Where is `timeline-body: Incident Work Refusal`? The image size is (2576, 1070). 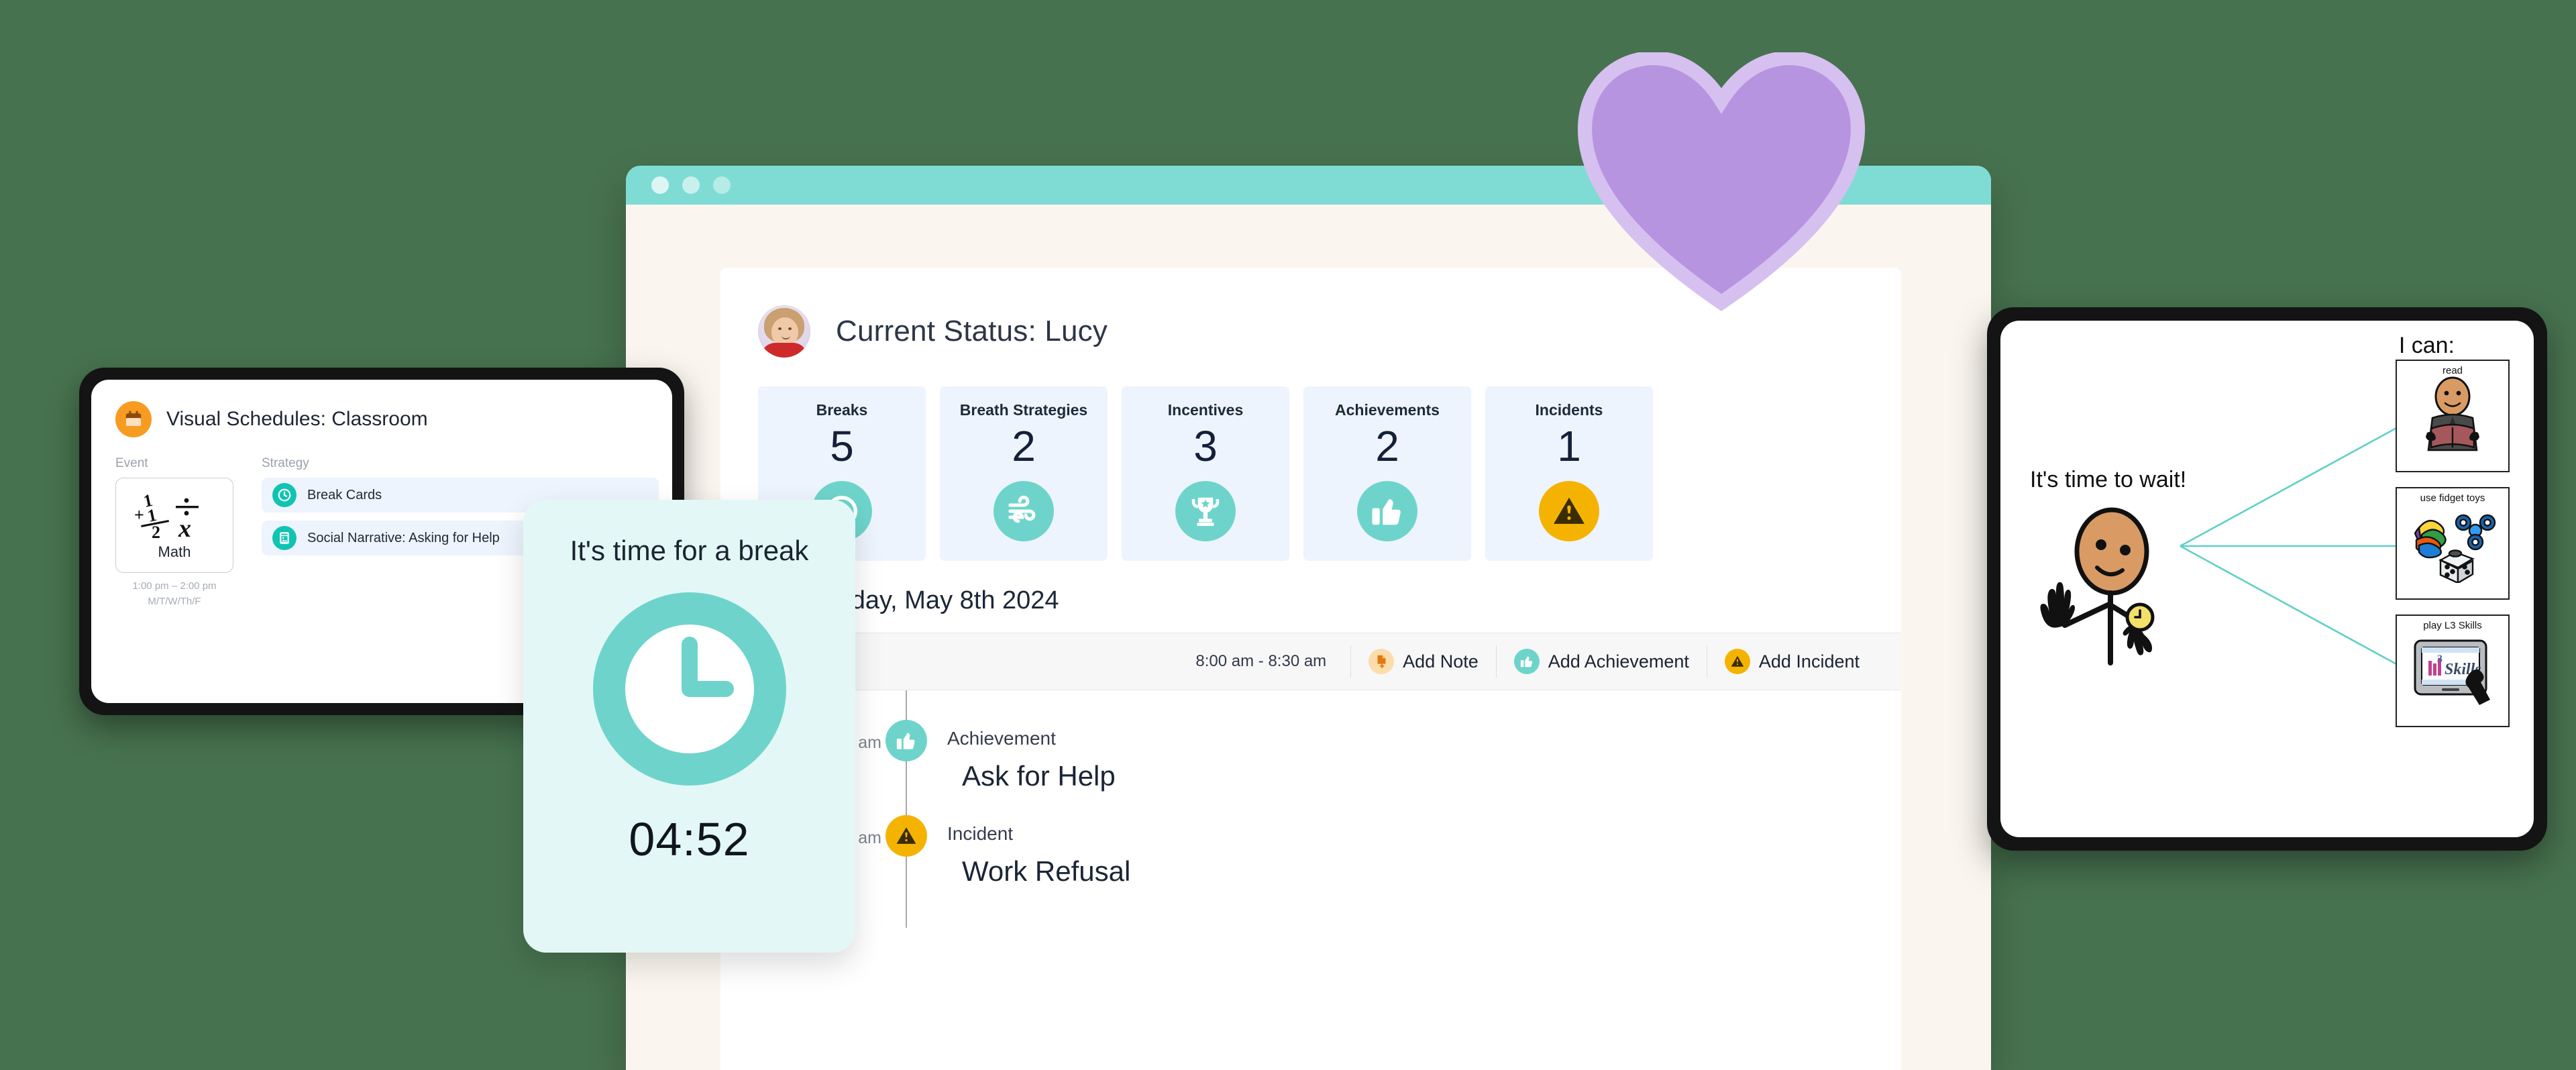 timeline-body: Incident Work Refusal is located at coordinates (1028, 851).